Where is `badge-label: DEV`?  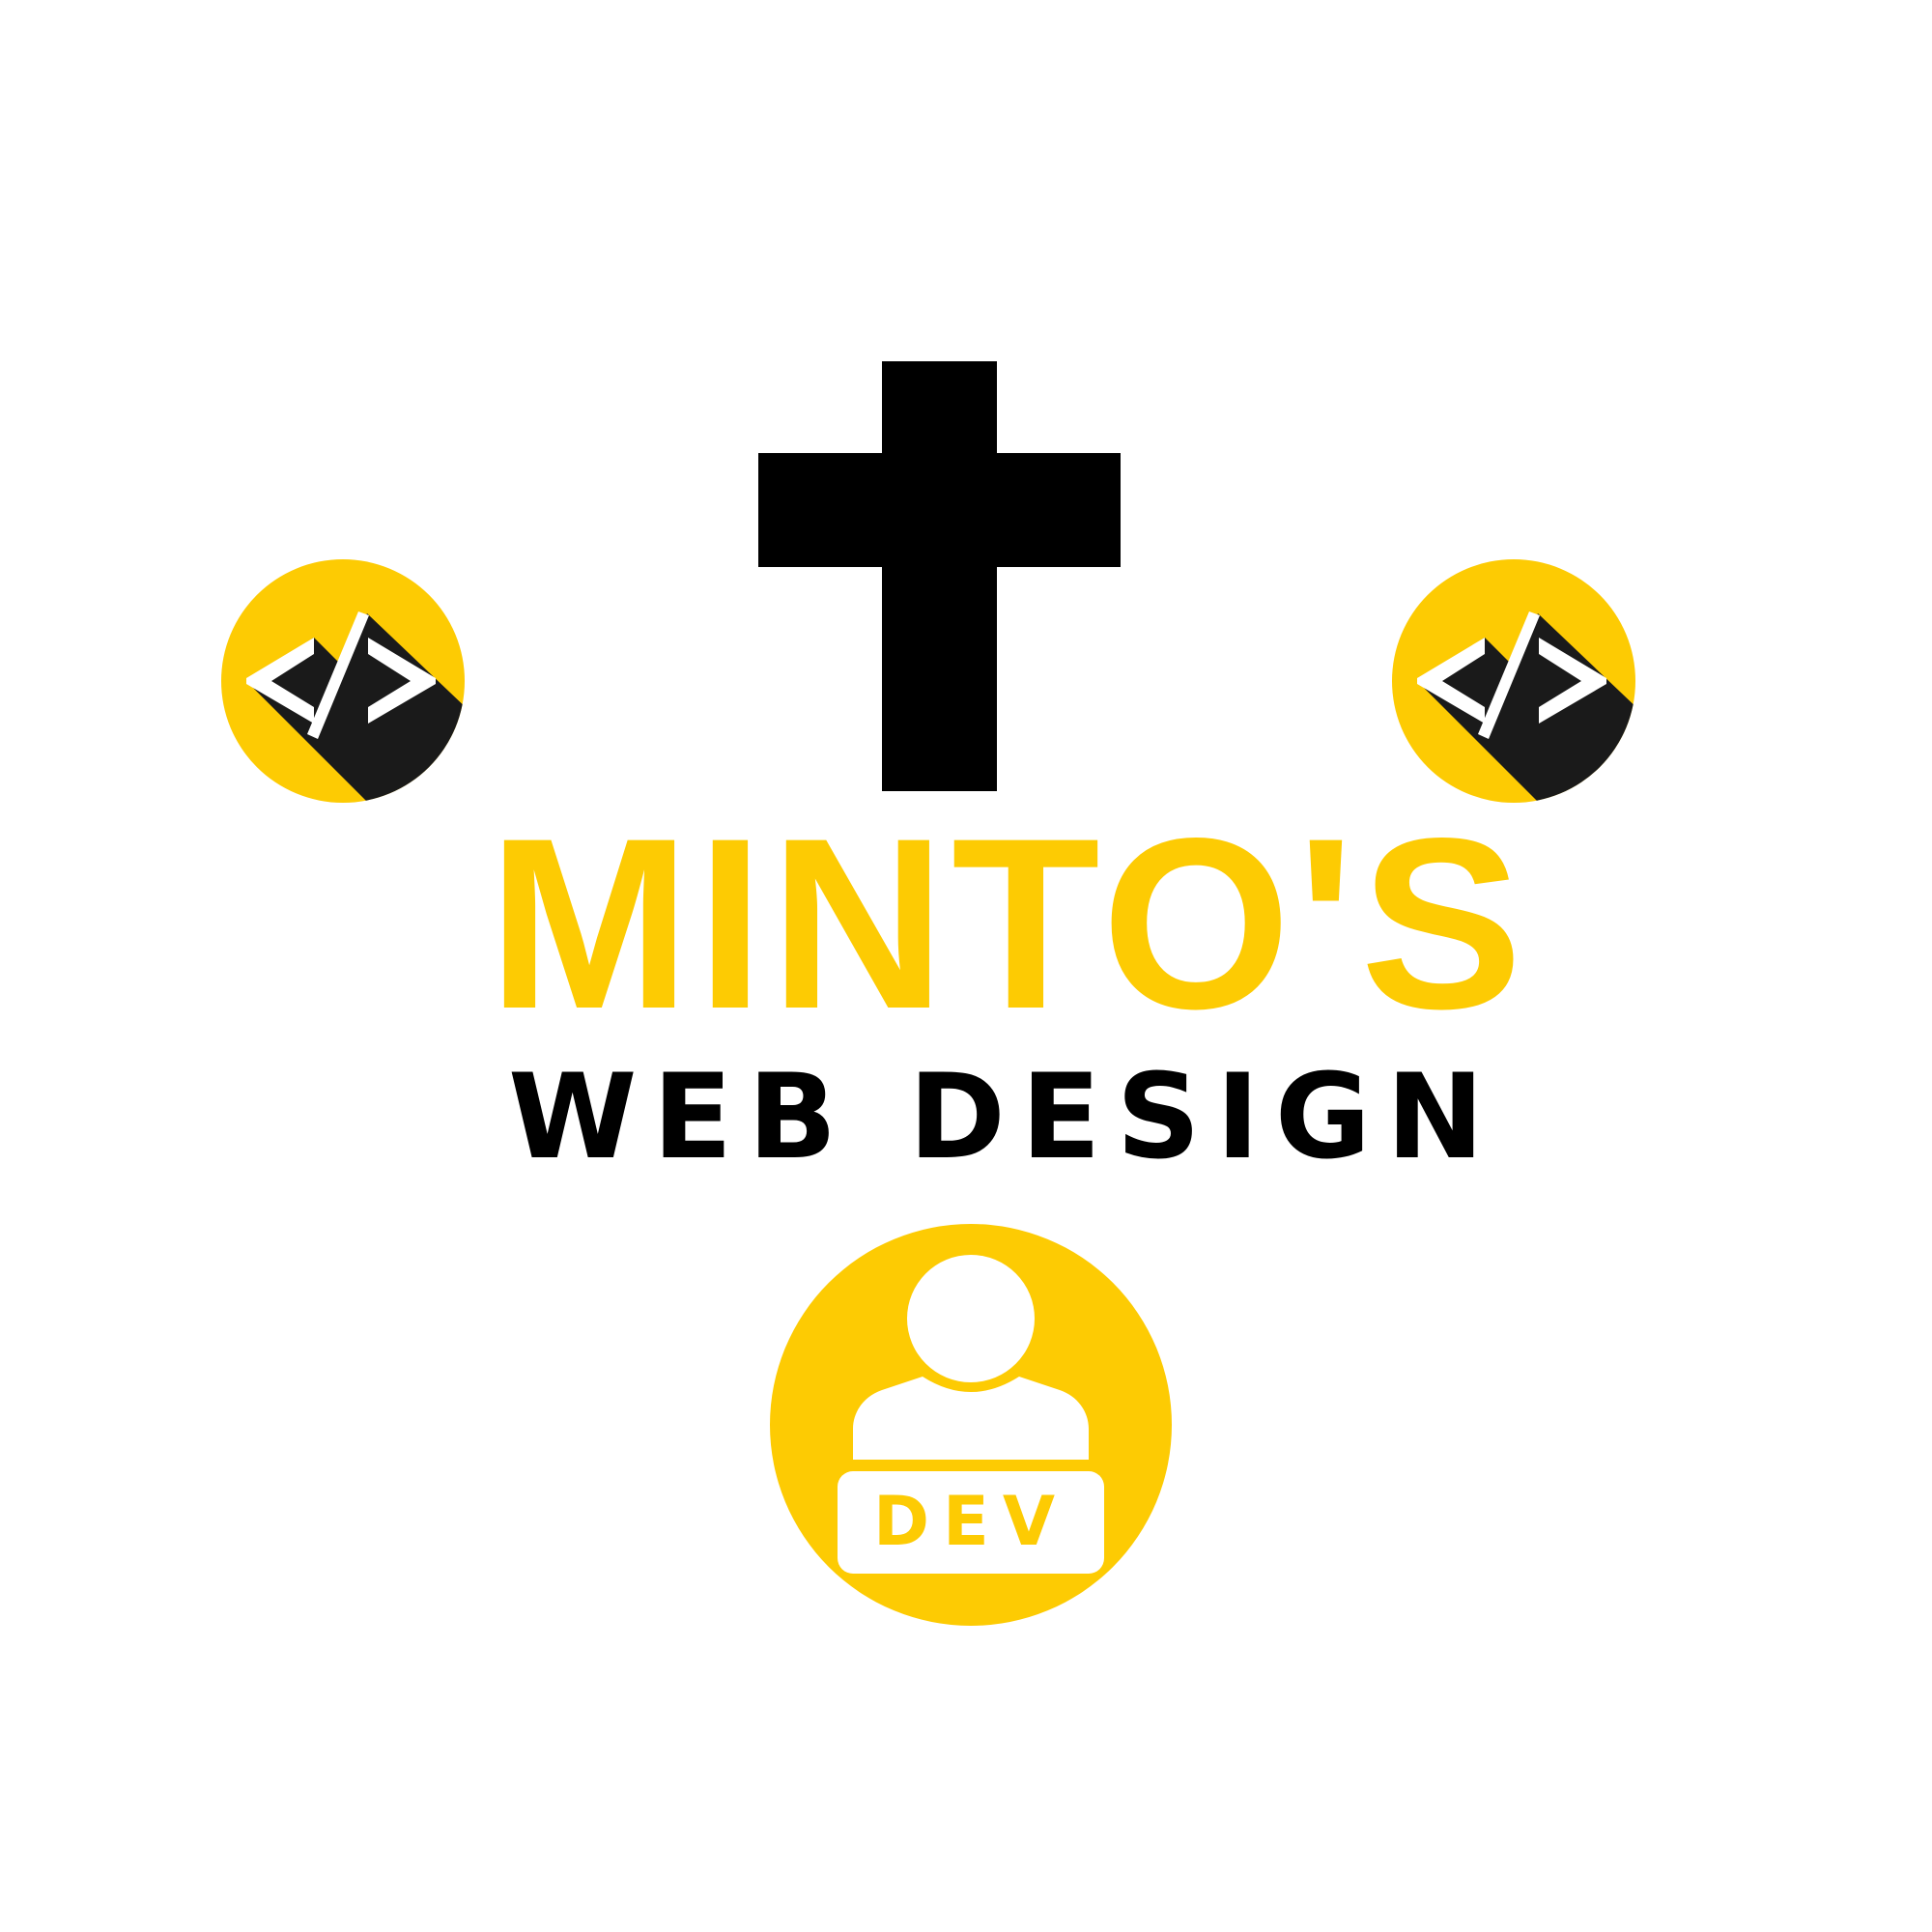 badge-label: DEV is located at coordinates (970, 1521).